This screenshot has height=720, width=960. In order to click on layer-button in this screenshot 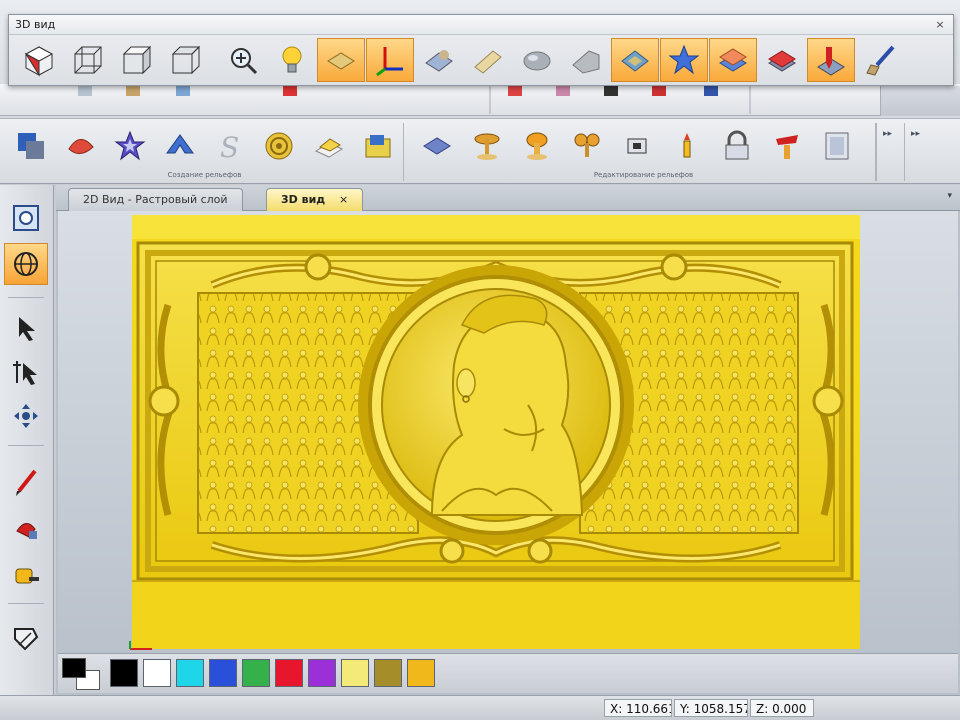, I will do `click(733, 60)`.